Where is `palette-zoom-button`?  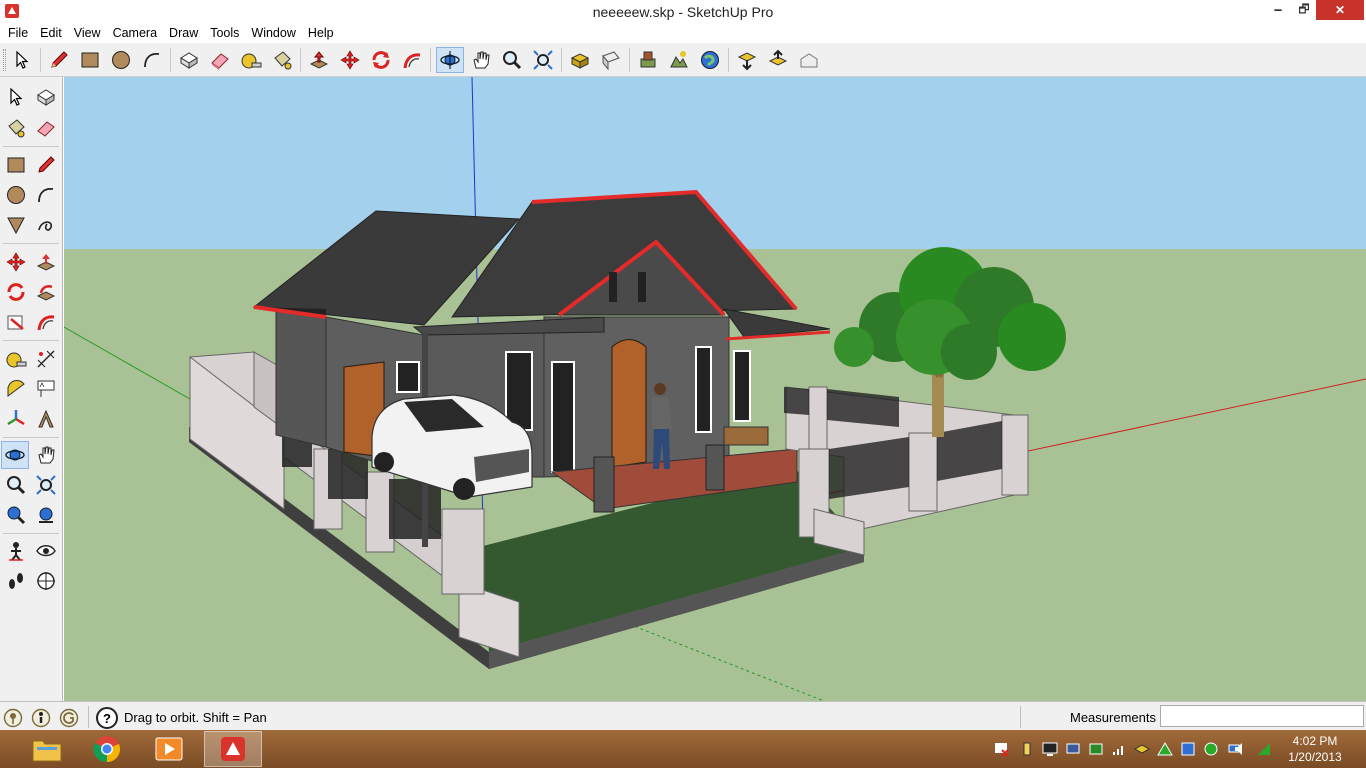
palette-zoom-button is located at coordinates (16, 485).